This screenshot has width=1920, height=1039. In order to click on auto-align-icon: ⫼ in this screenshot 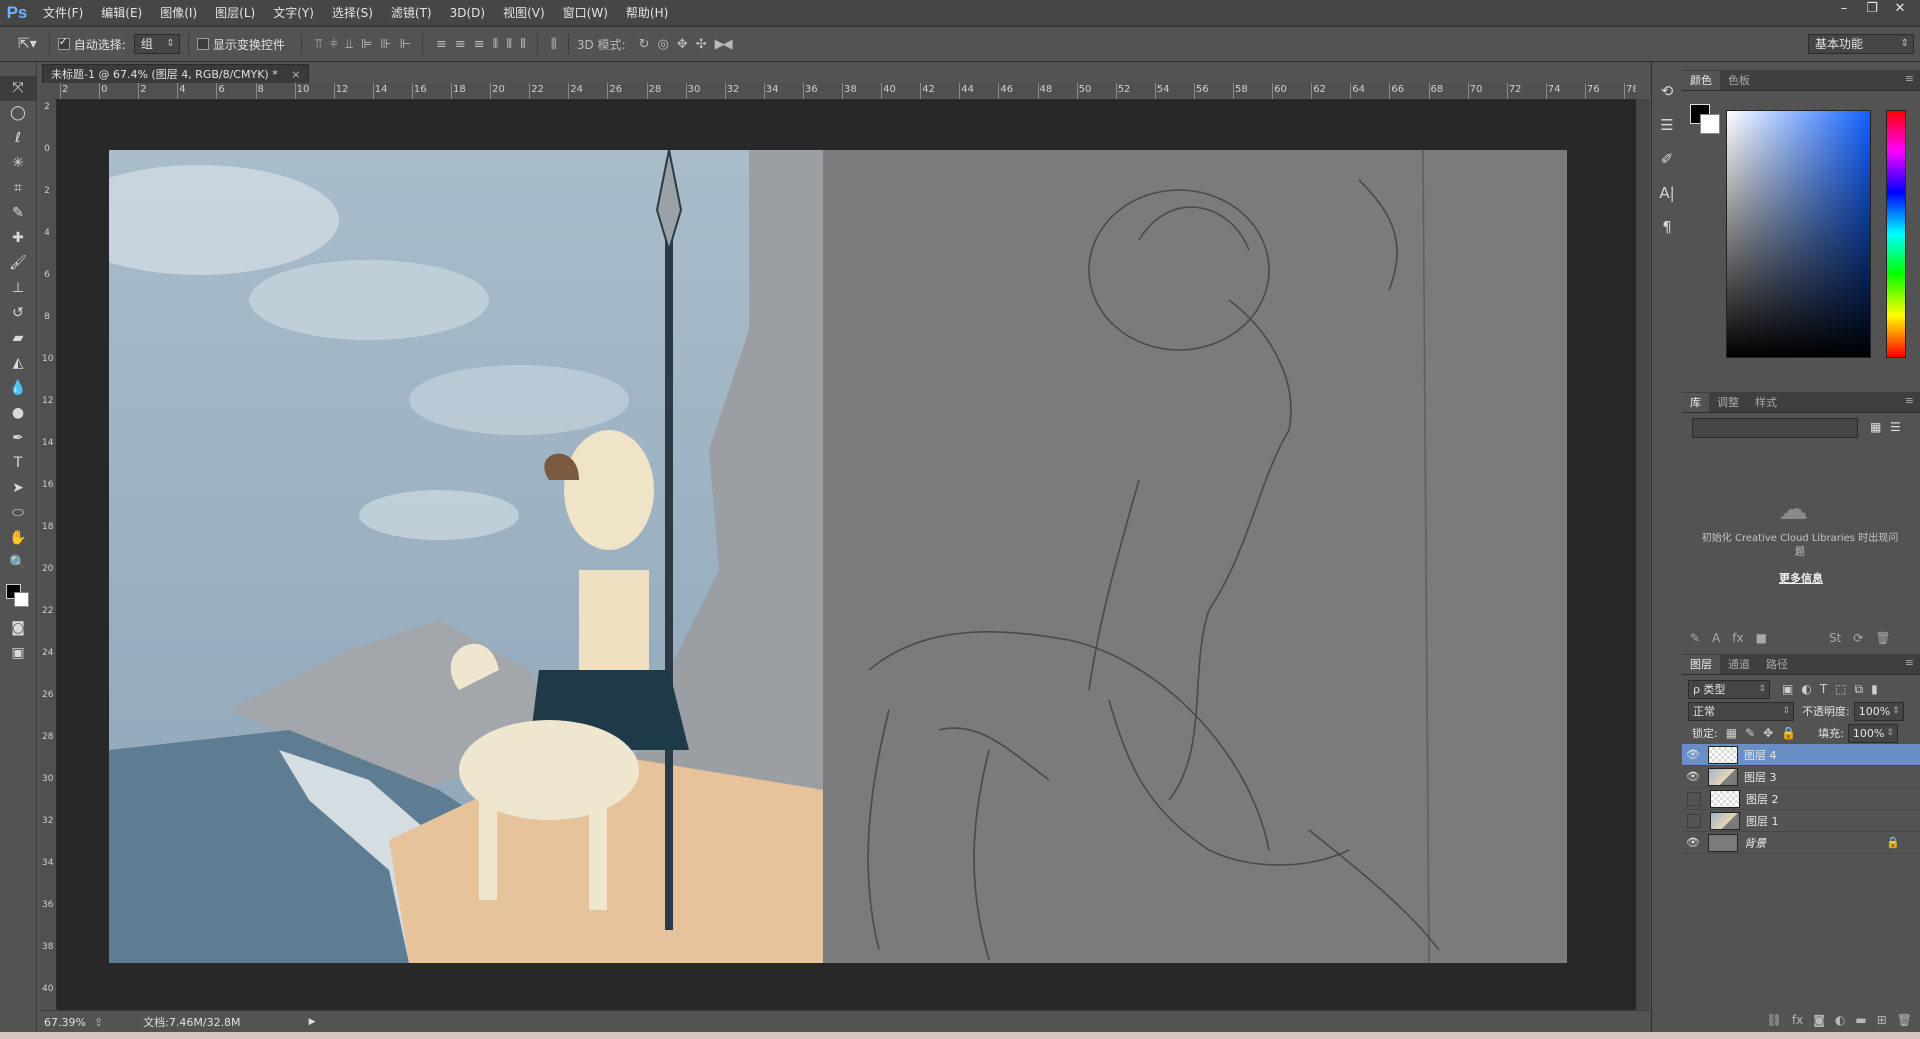, I will do `click(554, 44)`.